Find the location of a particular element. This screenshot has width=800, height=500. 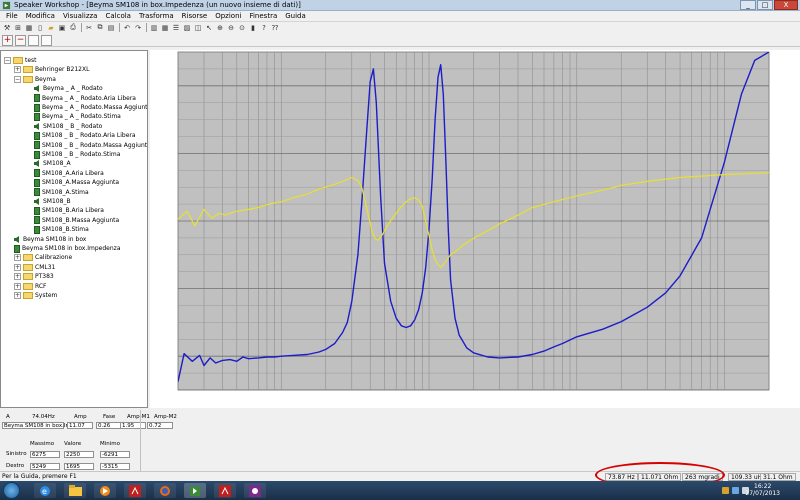

remove-marker-icon: − is located at coordinates (20, 40).